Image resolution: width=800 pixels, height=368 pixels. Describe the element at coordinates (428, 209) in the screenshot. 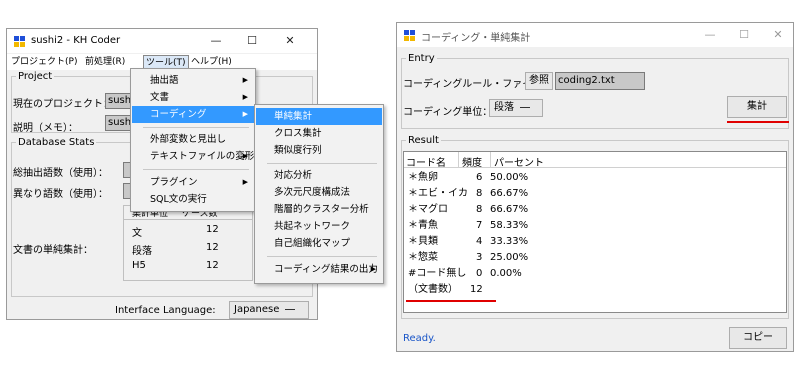

I see `cell-code: ＊マグロ` at that location.